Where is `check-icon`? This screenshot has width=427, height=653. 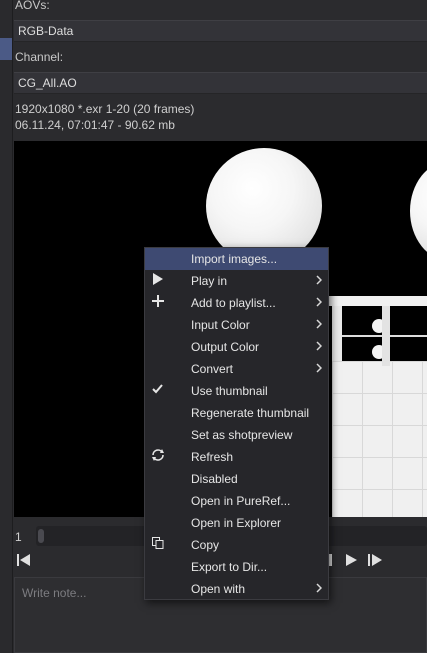 check-icon is located at coordinates (158, 391).